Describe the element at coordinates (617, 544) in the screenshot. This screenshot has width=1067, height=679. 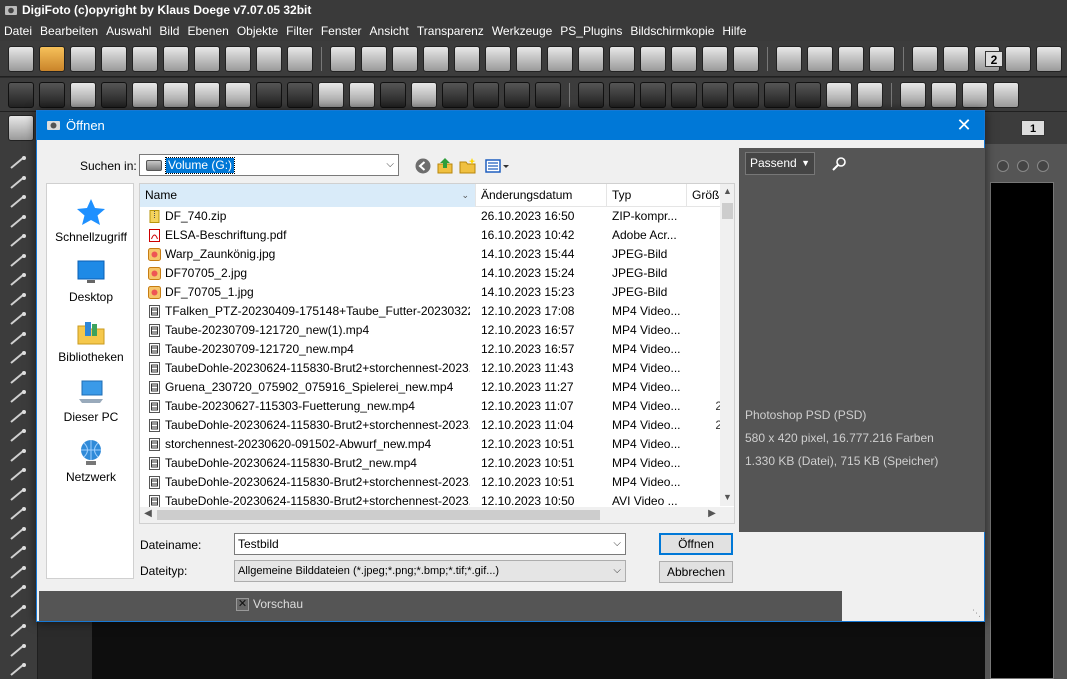
I see `chevron-down-icon: ⌵` at that location.